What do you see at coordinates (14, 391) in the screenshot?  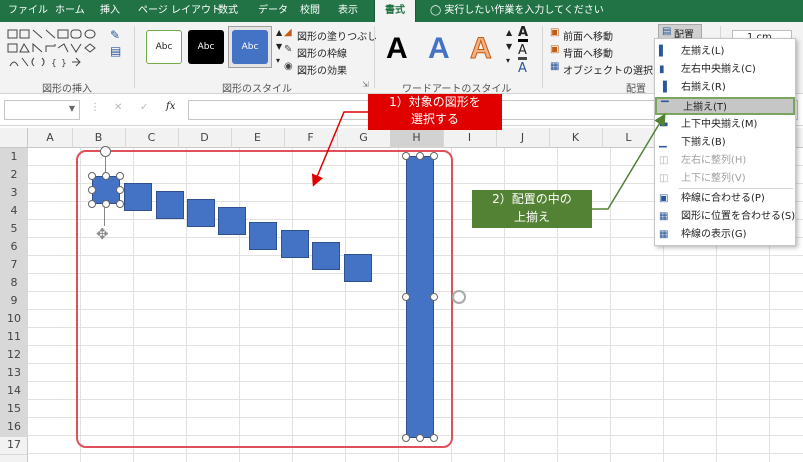 I see `row-header-14: 14` at bounding box center [14, 391].